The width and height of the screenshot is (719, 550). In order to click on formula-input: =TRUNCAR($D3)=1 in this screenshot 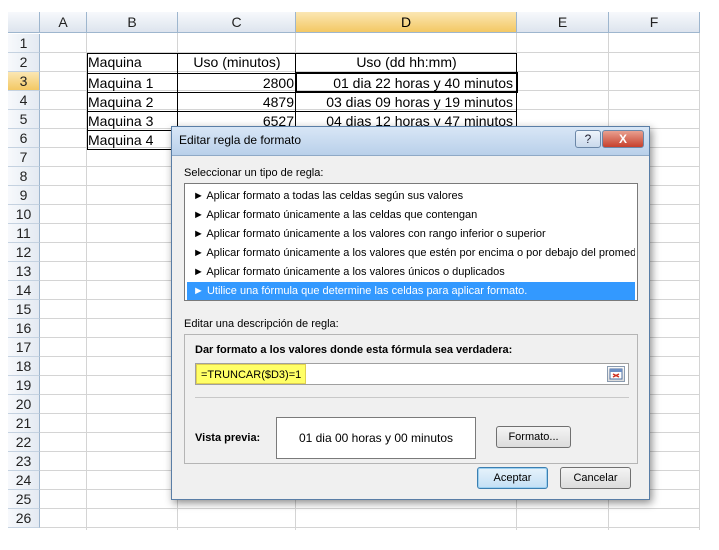, I will do `click(412, 374)`.